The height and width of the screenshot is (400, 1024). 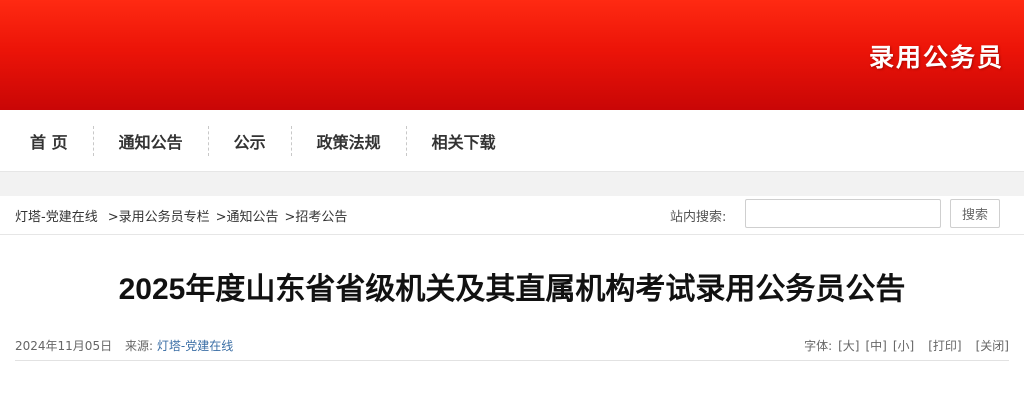 What do you see at coordinates (64, 346) in the screenshot?
I see `publish-date: 2024年11月05日` at bounding box center [64, 346].